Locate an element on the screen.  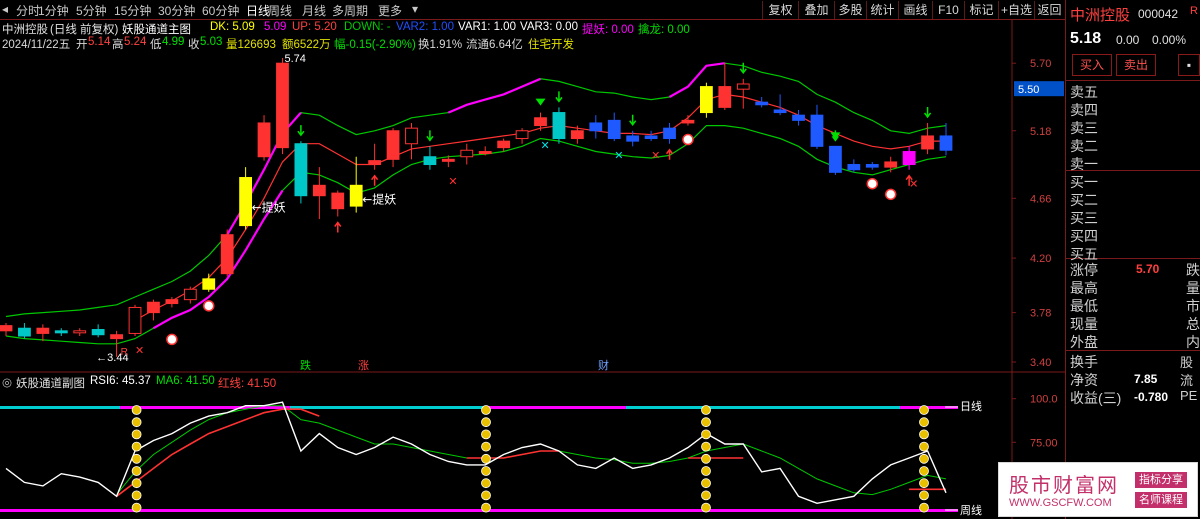
more-icon: ▪ is located at coordinates (1189, 65).